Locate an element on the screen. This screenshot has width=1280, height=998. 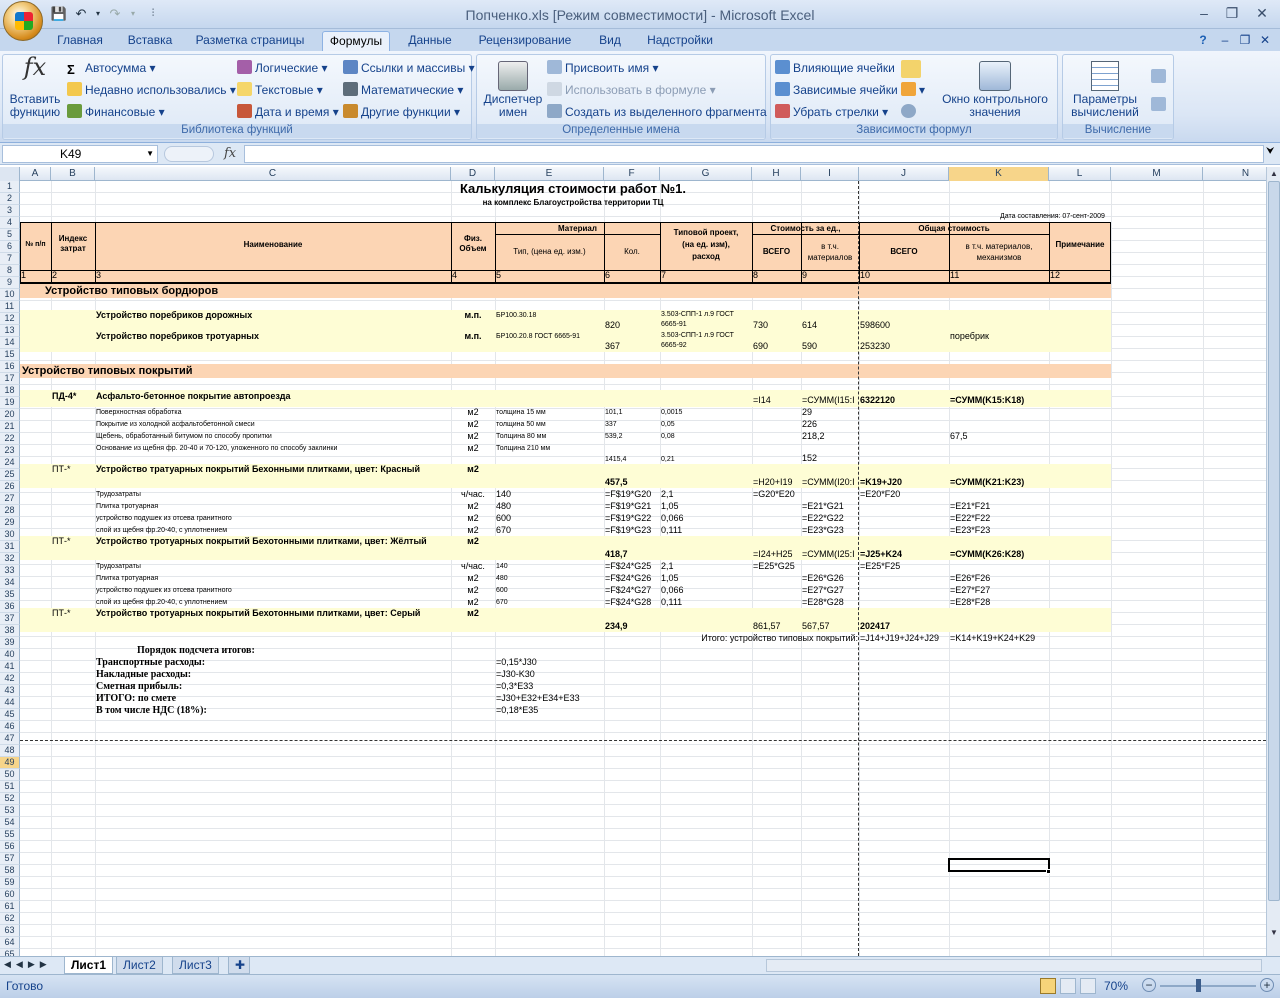
cell: 367 is located at coordinates (632, 346).